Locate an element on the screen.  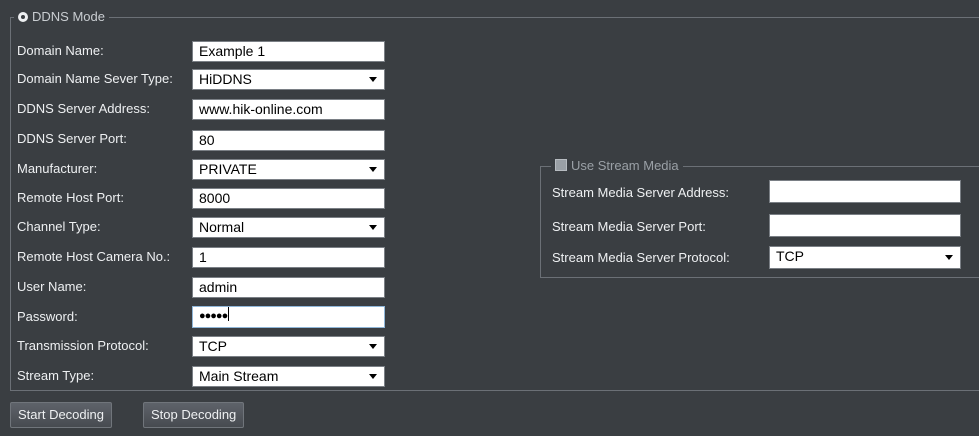
stream-type-label: Stream Type: is located at coordinates (56, 375).